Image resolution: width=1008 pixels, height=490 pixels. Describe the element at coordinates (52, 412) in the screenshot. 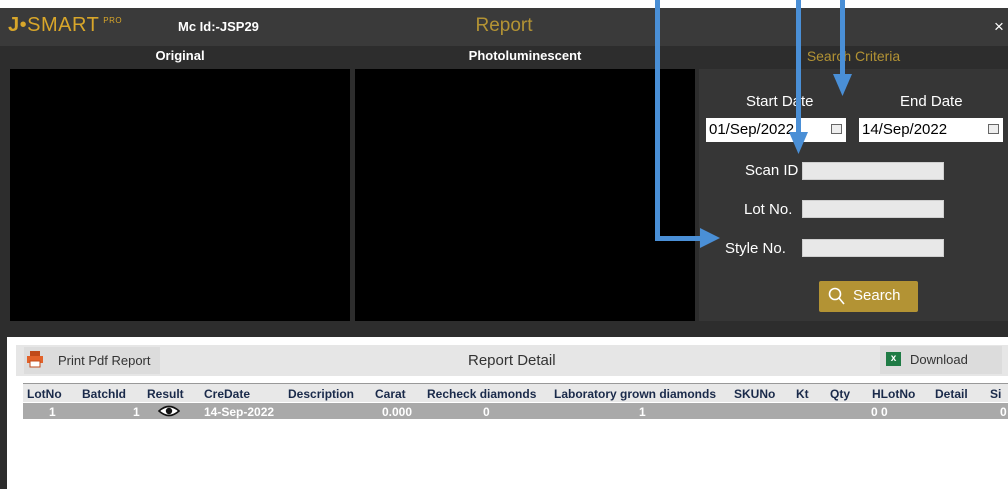

I see `cell-lotno: 1` at that location.